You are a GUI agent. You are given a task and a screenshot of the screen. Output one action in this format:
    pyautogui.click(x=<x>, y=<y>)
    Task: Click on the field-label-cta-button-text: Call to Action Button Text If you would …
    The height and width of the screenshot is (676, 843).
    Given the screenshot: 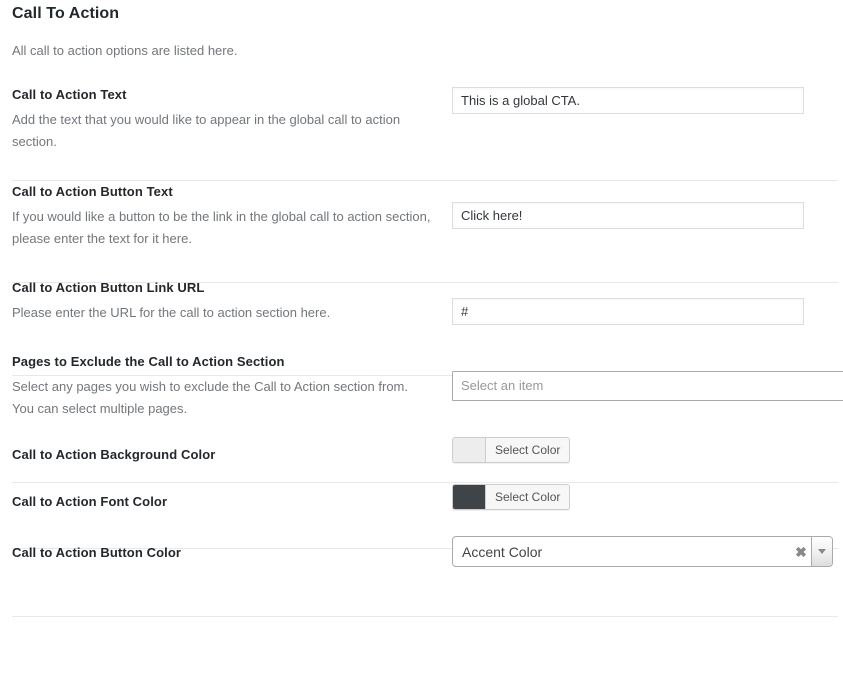 What is the action you would take?
    pyautogui.click(x=232, y=216)
    